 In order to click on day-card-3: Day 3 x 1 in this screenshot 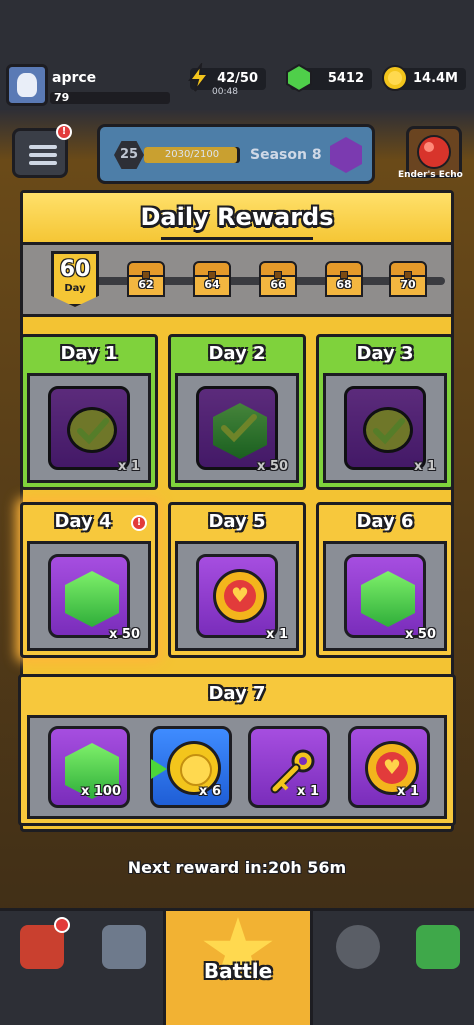, I will do `click(385, 412)`.